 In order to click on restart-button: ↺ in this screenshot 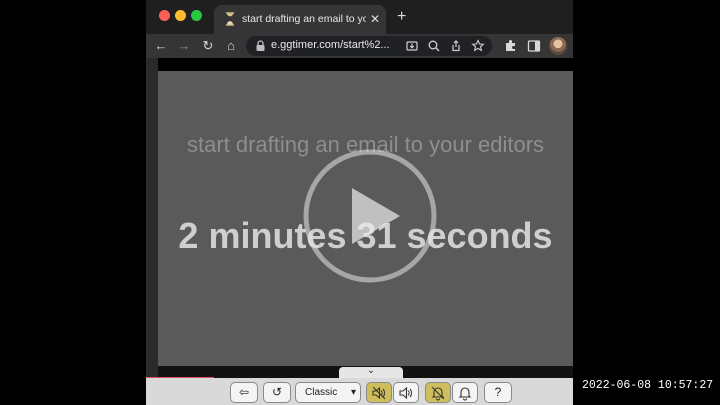, I will do `click(277, 392)`.